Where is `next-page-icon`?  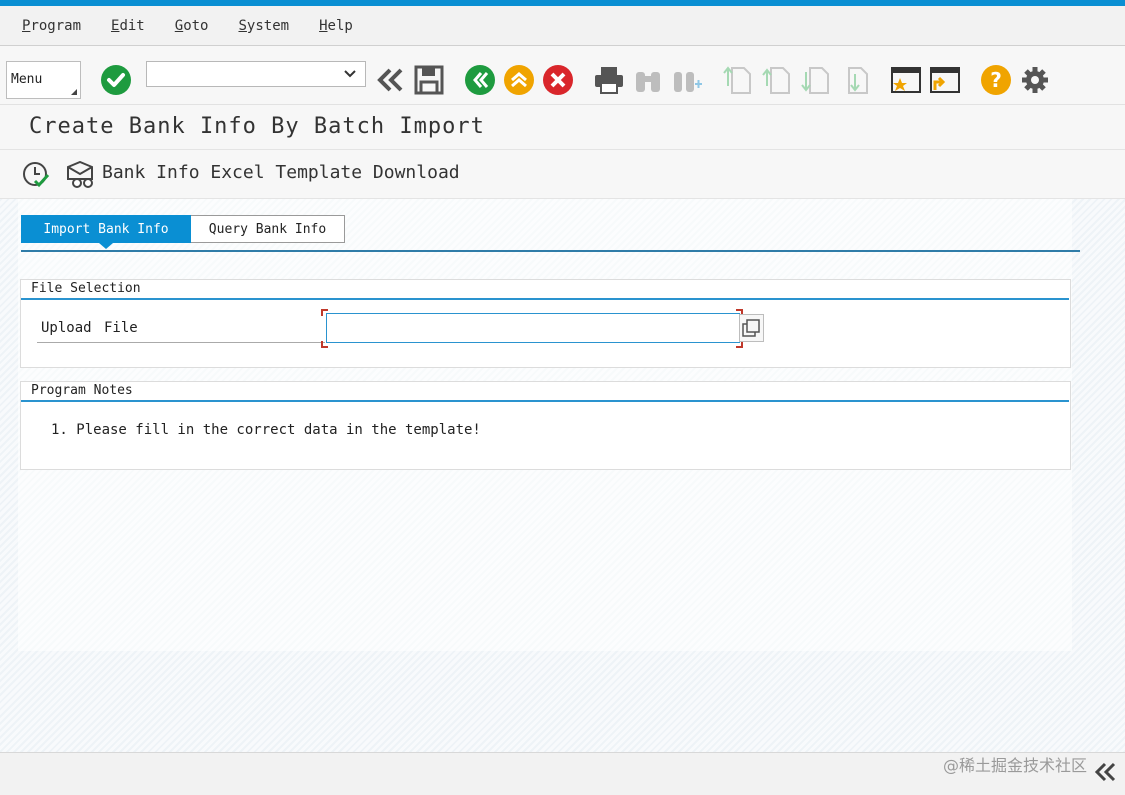
next-page-icon is located at coordinates (815, 80).